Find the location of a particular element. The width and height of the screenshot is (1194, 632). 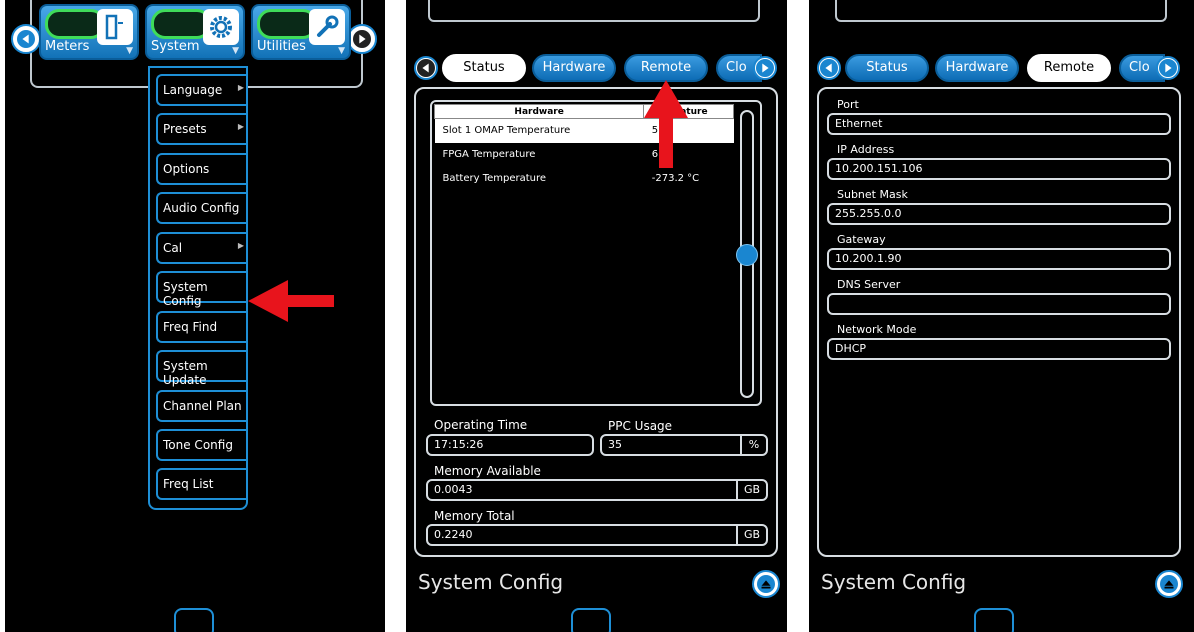

port-label: Port is located at coordinates (848, 104).